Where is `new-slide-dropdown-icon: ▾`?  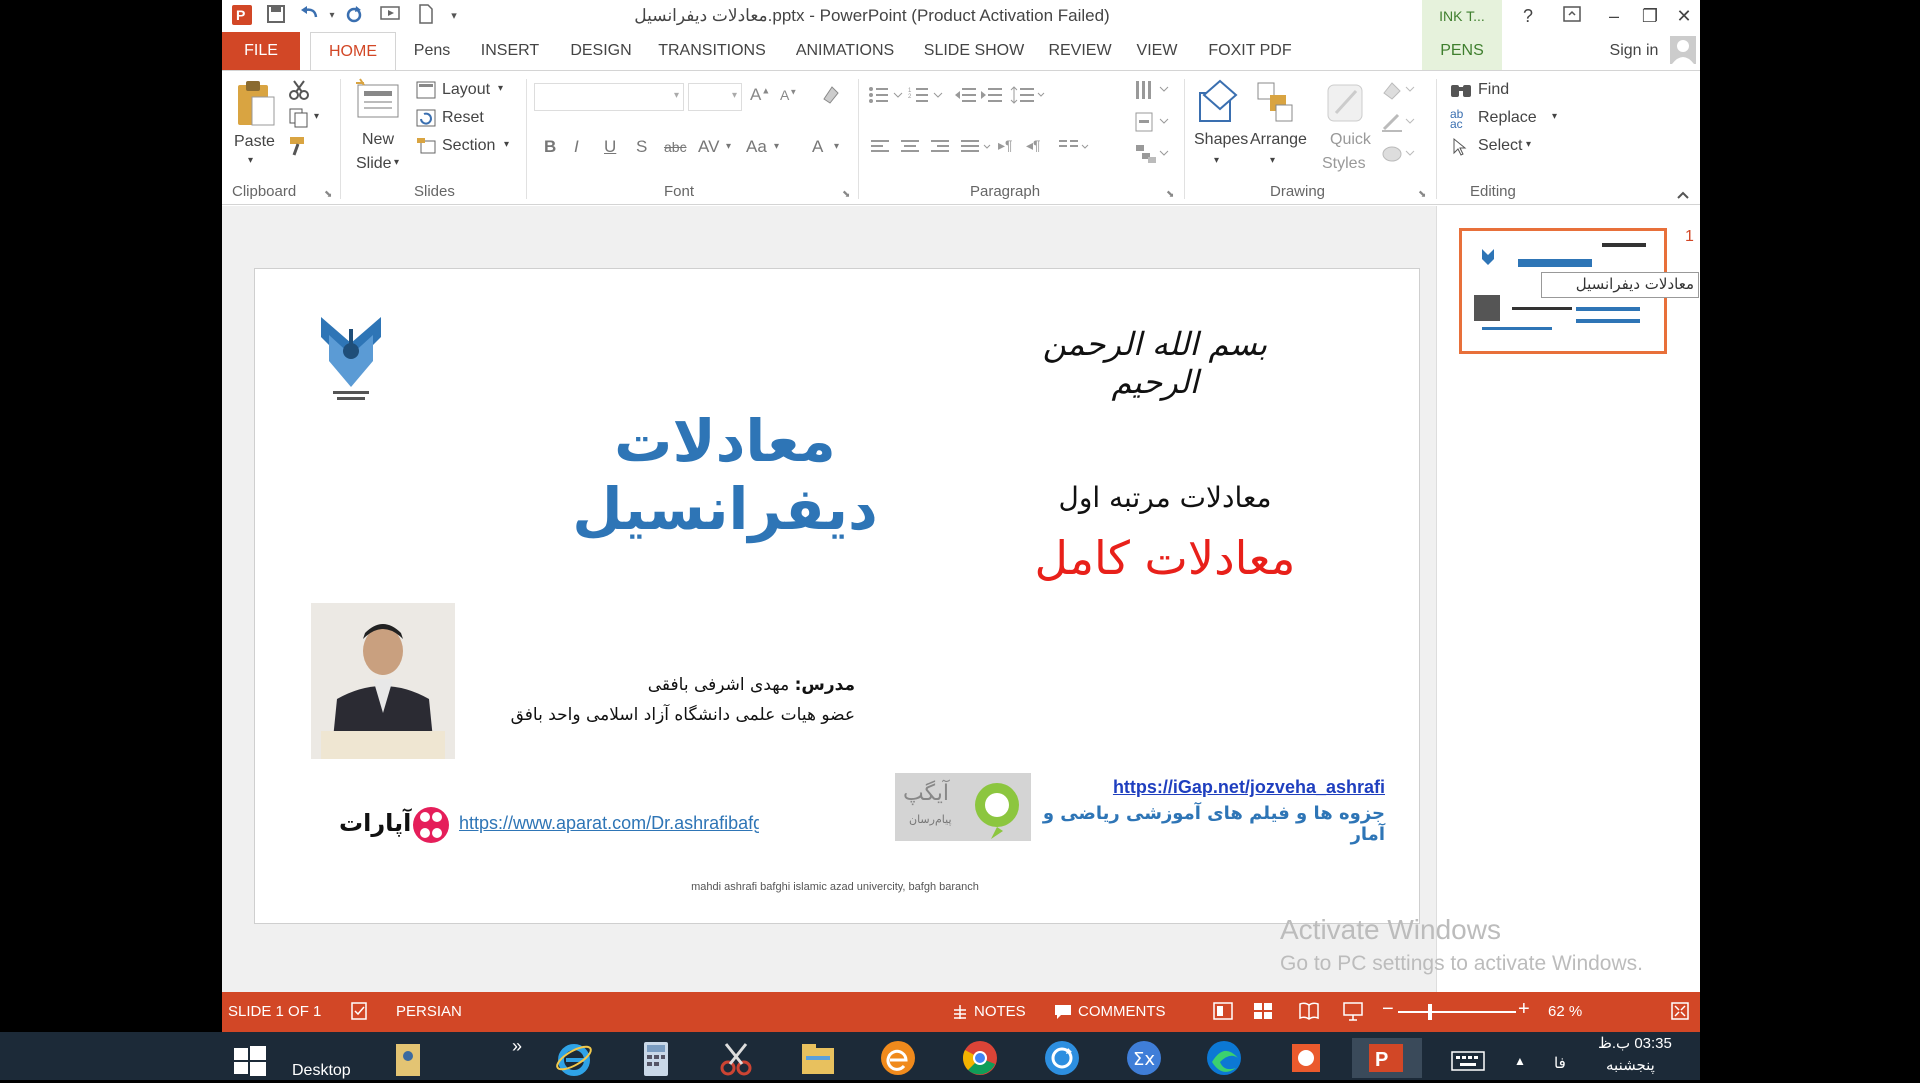 new-slide-dropdown-icon: ▾ is located at coordinates (396, 162).